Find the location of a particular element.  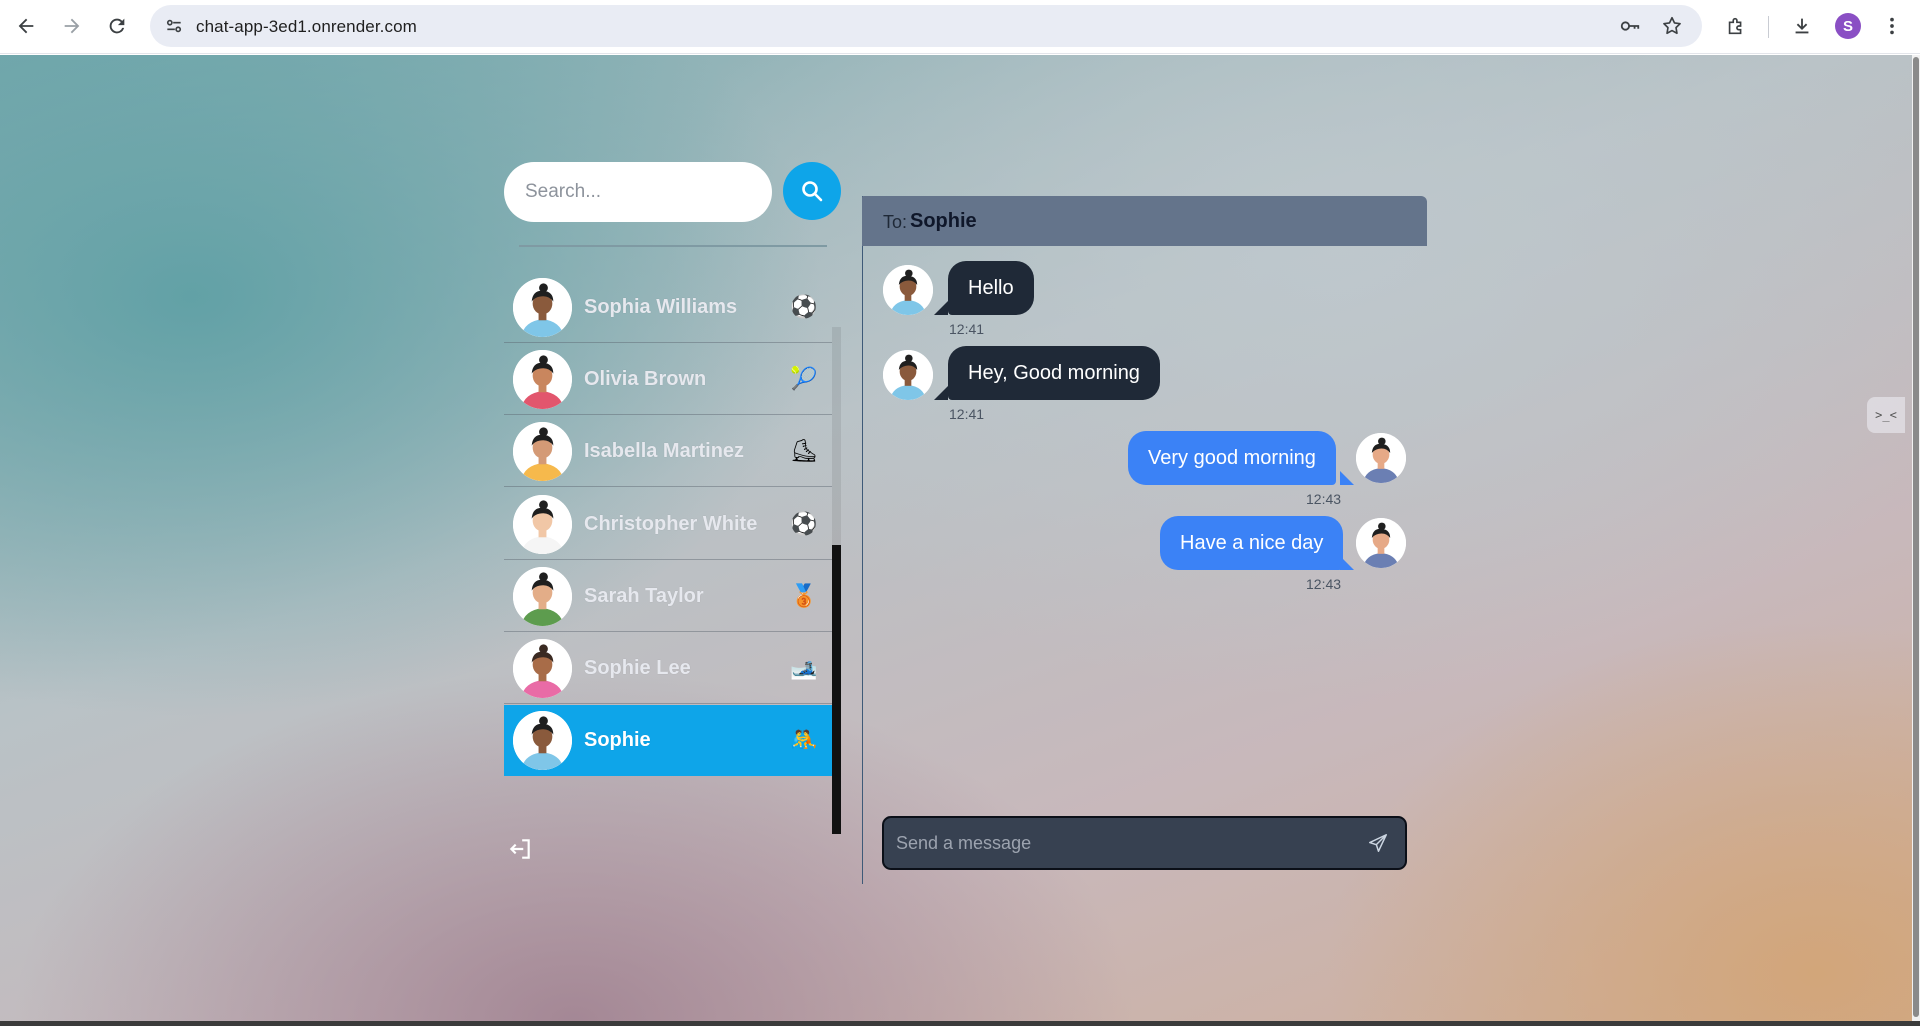

logout-icon is located at coordinates (519, 849).